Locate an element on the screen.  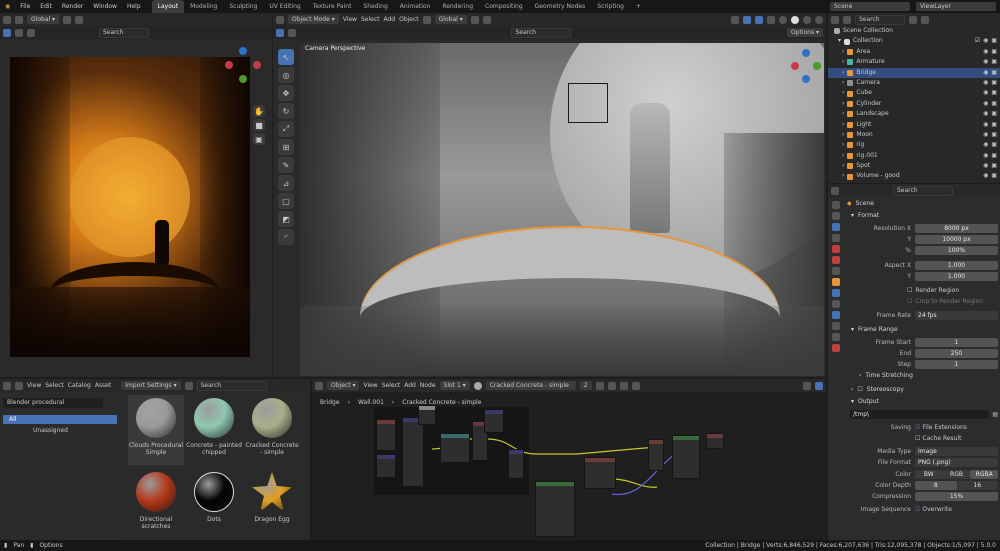
data-tab-icon is located at coordinates (836, 337).